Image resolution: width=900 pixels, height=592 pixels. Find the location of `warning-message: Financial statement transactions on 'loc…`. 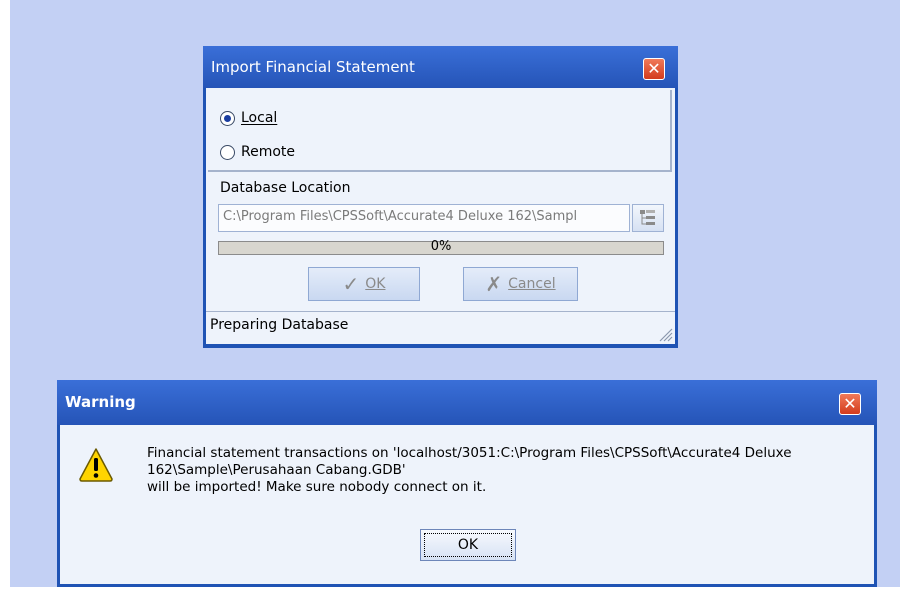

warning-message: Financial statement transactions on 'loc… is located at coordinates (507, 470).